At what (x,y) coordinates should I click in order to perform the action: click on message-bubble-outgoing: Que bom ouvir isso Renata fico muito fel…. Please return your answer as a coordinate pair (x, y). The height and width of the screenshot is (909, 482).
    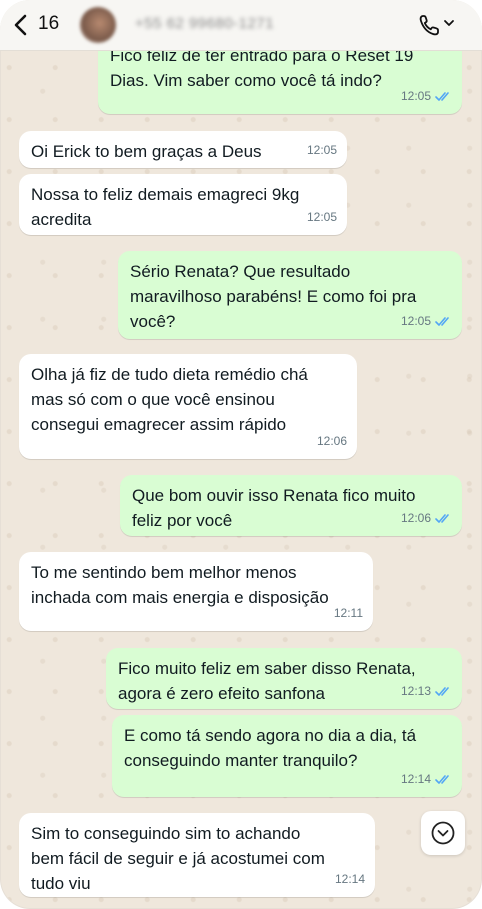
    Looking at the image, I should click on (291, 505).